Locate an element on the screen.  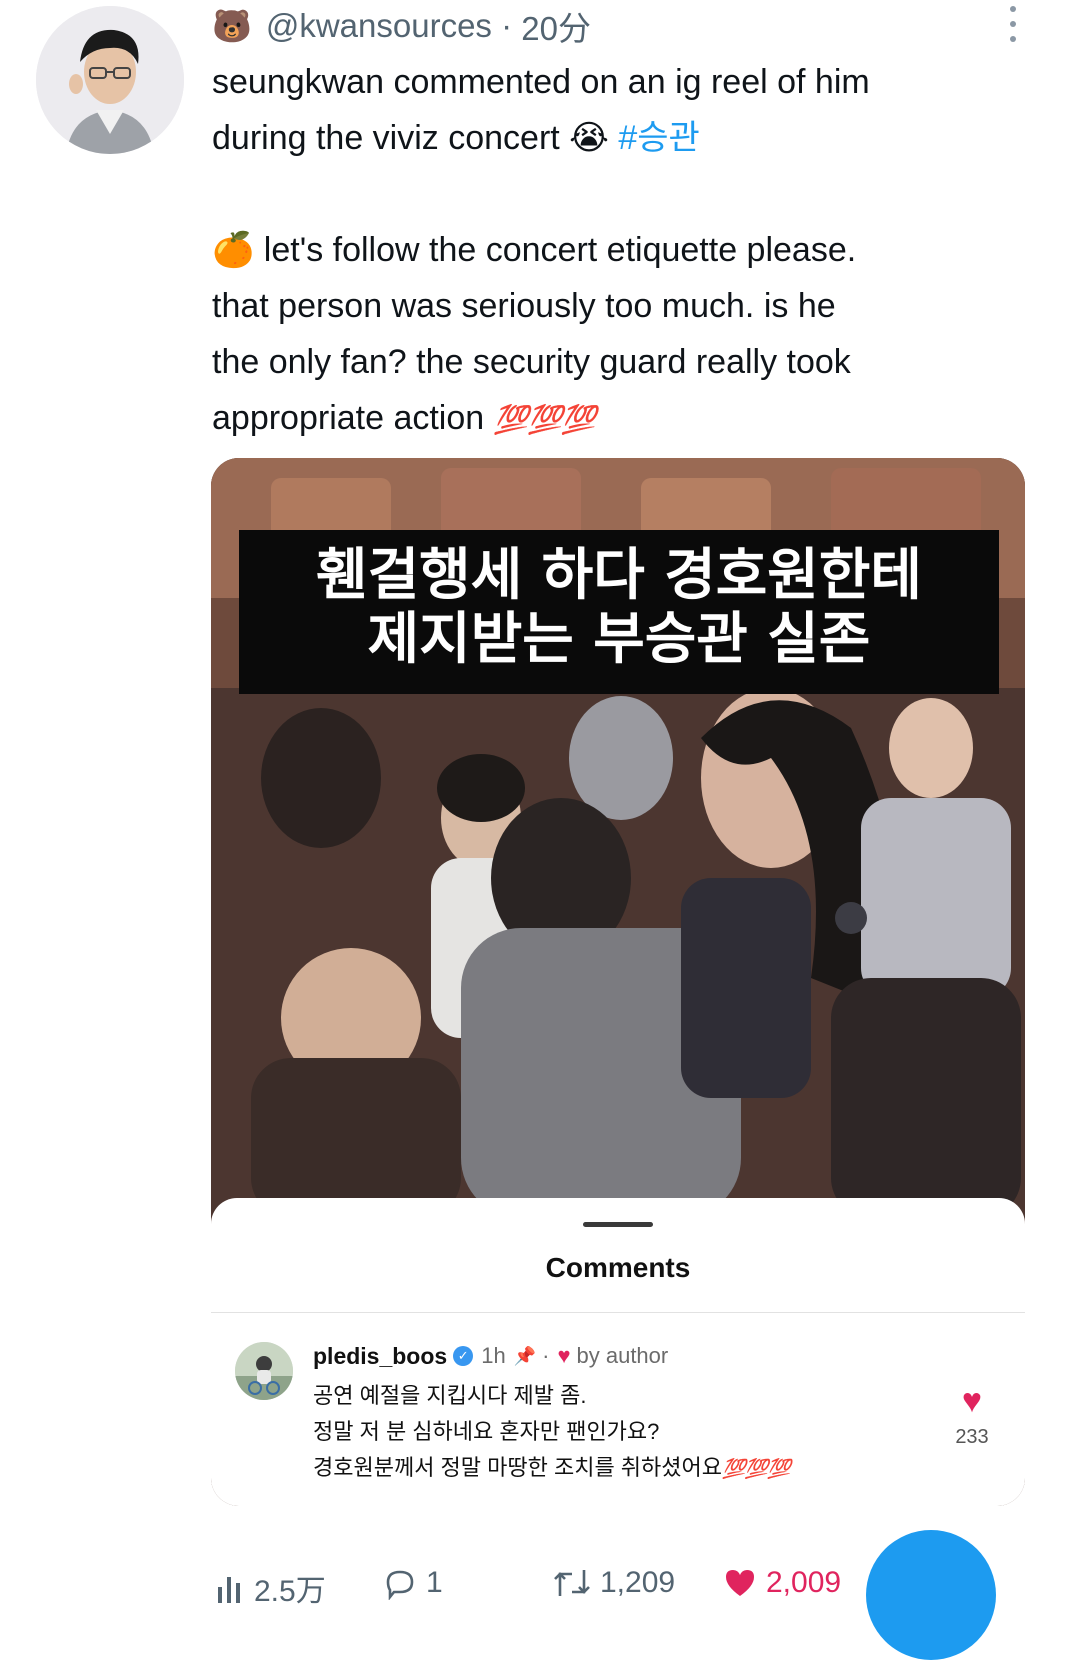
commenter-username: pledis_boos is located at coordinates (380, 1356).